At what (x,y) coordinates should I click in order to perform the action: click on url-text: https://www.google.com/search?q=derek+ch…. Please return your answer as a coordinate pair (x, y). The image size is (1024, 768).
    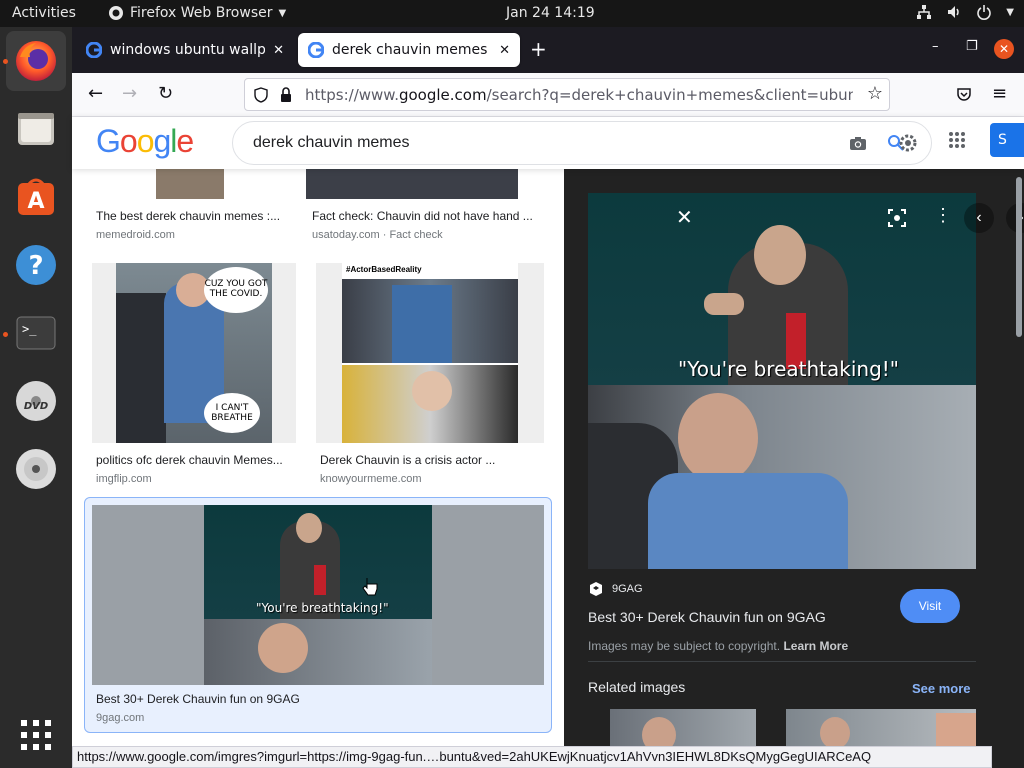
    Looking at the image, I should click on (579, 95).